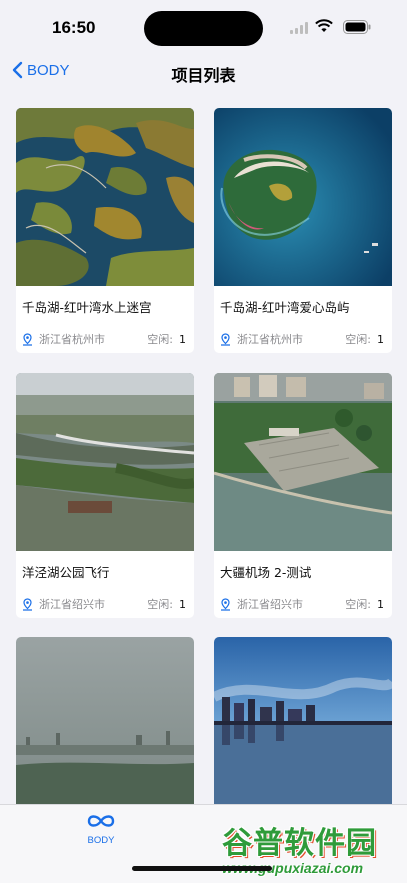 This screenshot has width=407, height=883. I want to click on project-card: 千岛湖-红叶湾水上迷宫 浙江省杭州市 空闲: 1, so click(105, 230).